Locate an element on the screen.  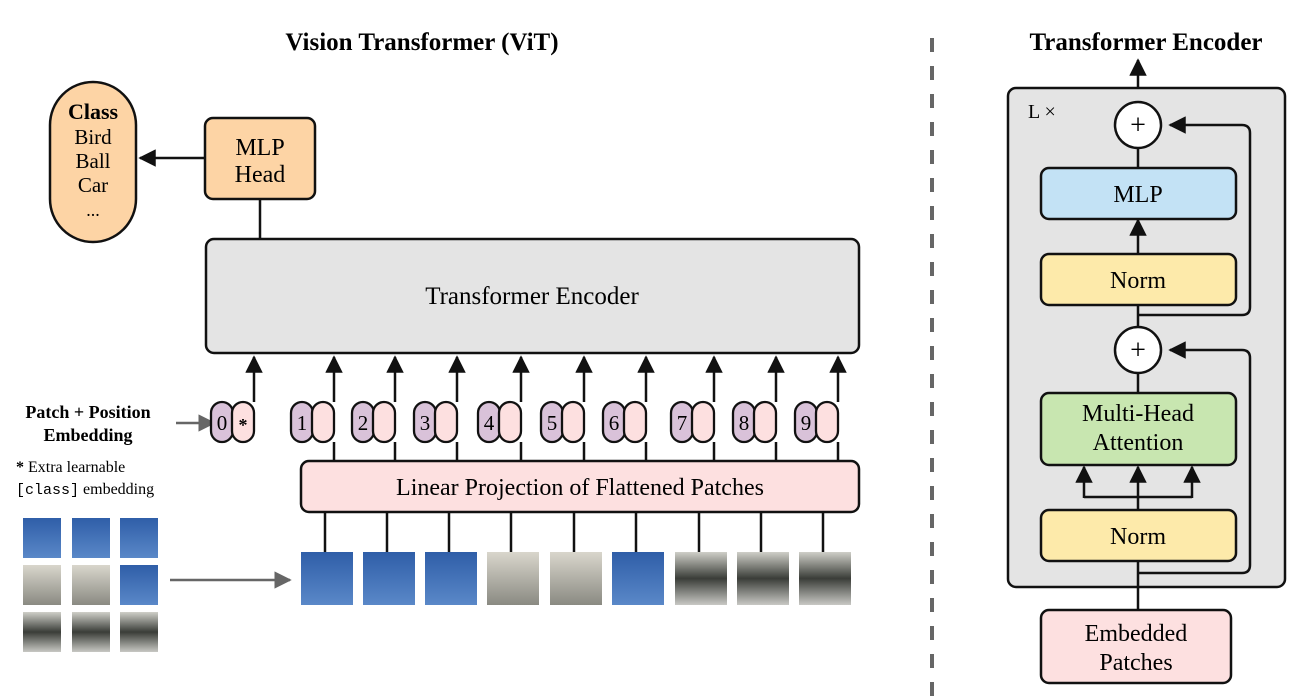
attention-block: Multi-Head Attention is located at coordinates (1138, 429).